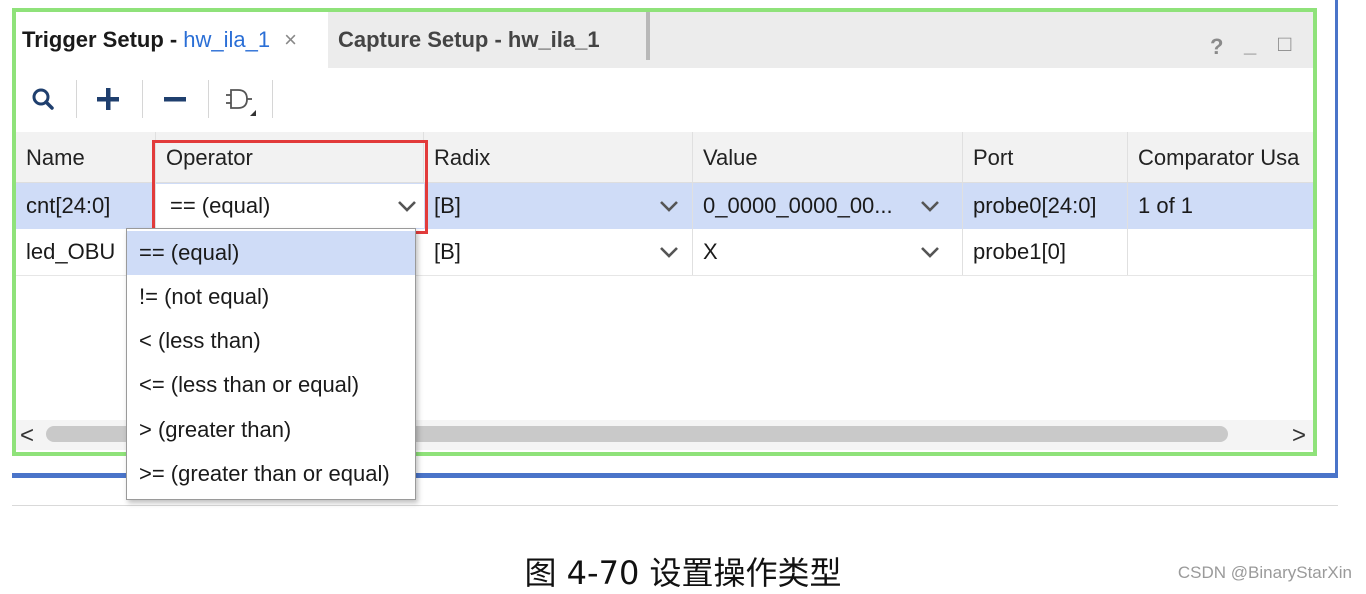  What do you see at coordinates (290, 157) in the screenshot?
I see `column-header-operator: Operator` at bounding box center [290, 157].